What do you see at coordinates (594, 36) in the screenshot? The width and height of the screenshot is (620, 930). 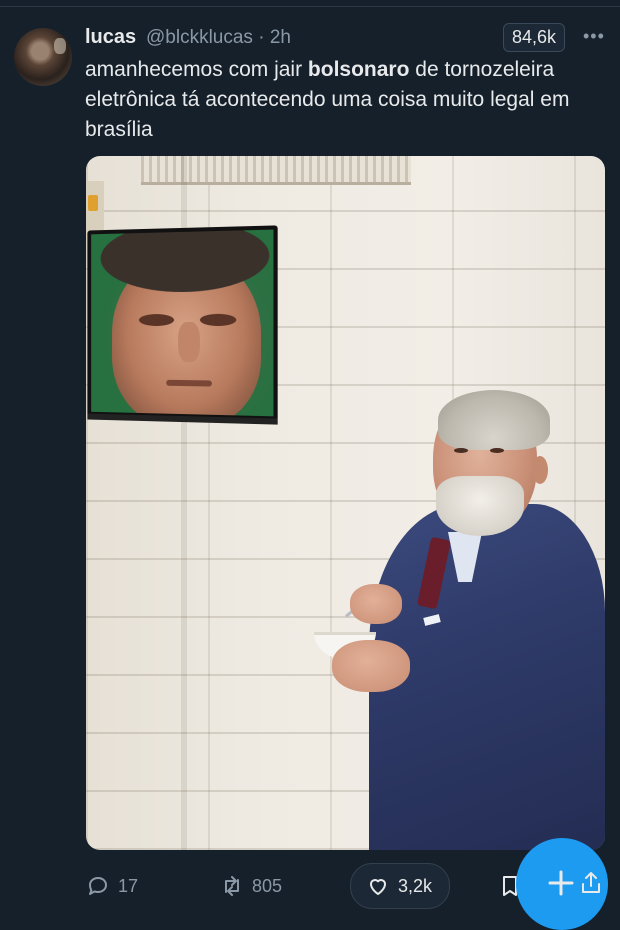 I see `more-options-icon: •••` at bounding box center [594, 36].